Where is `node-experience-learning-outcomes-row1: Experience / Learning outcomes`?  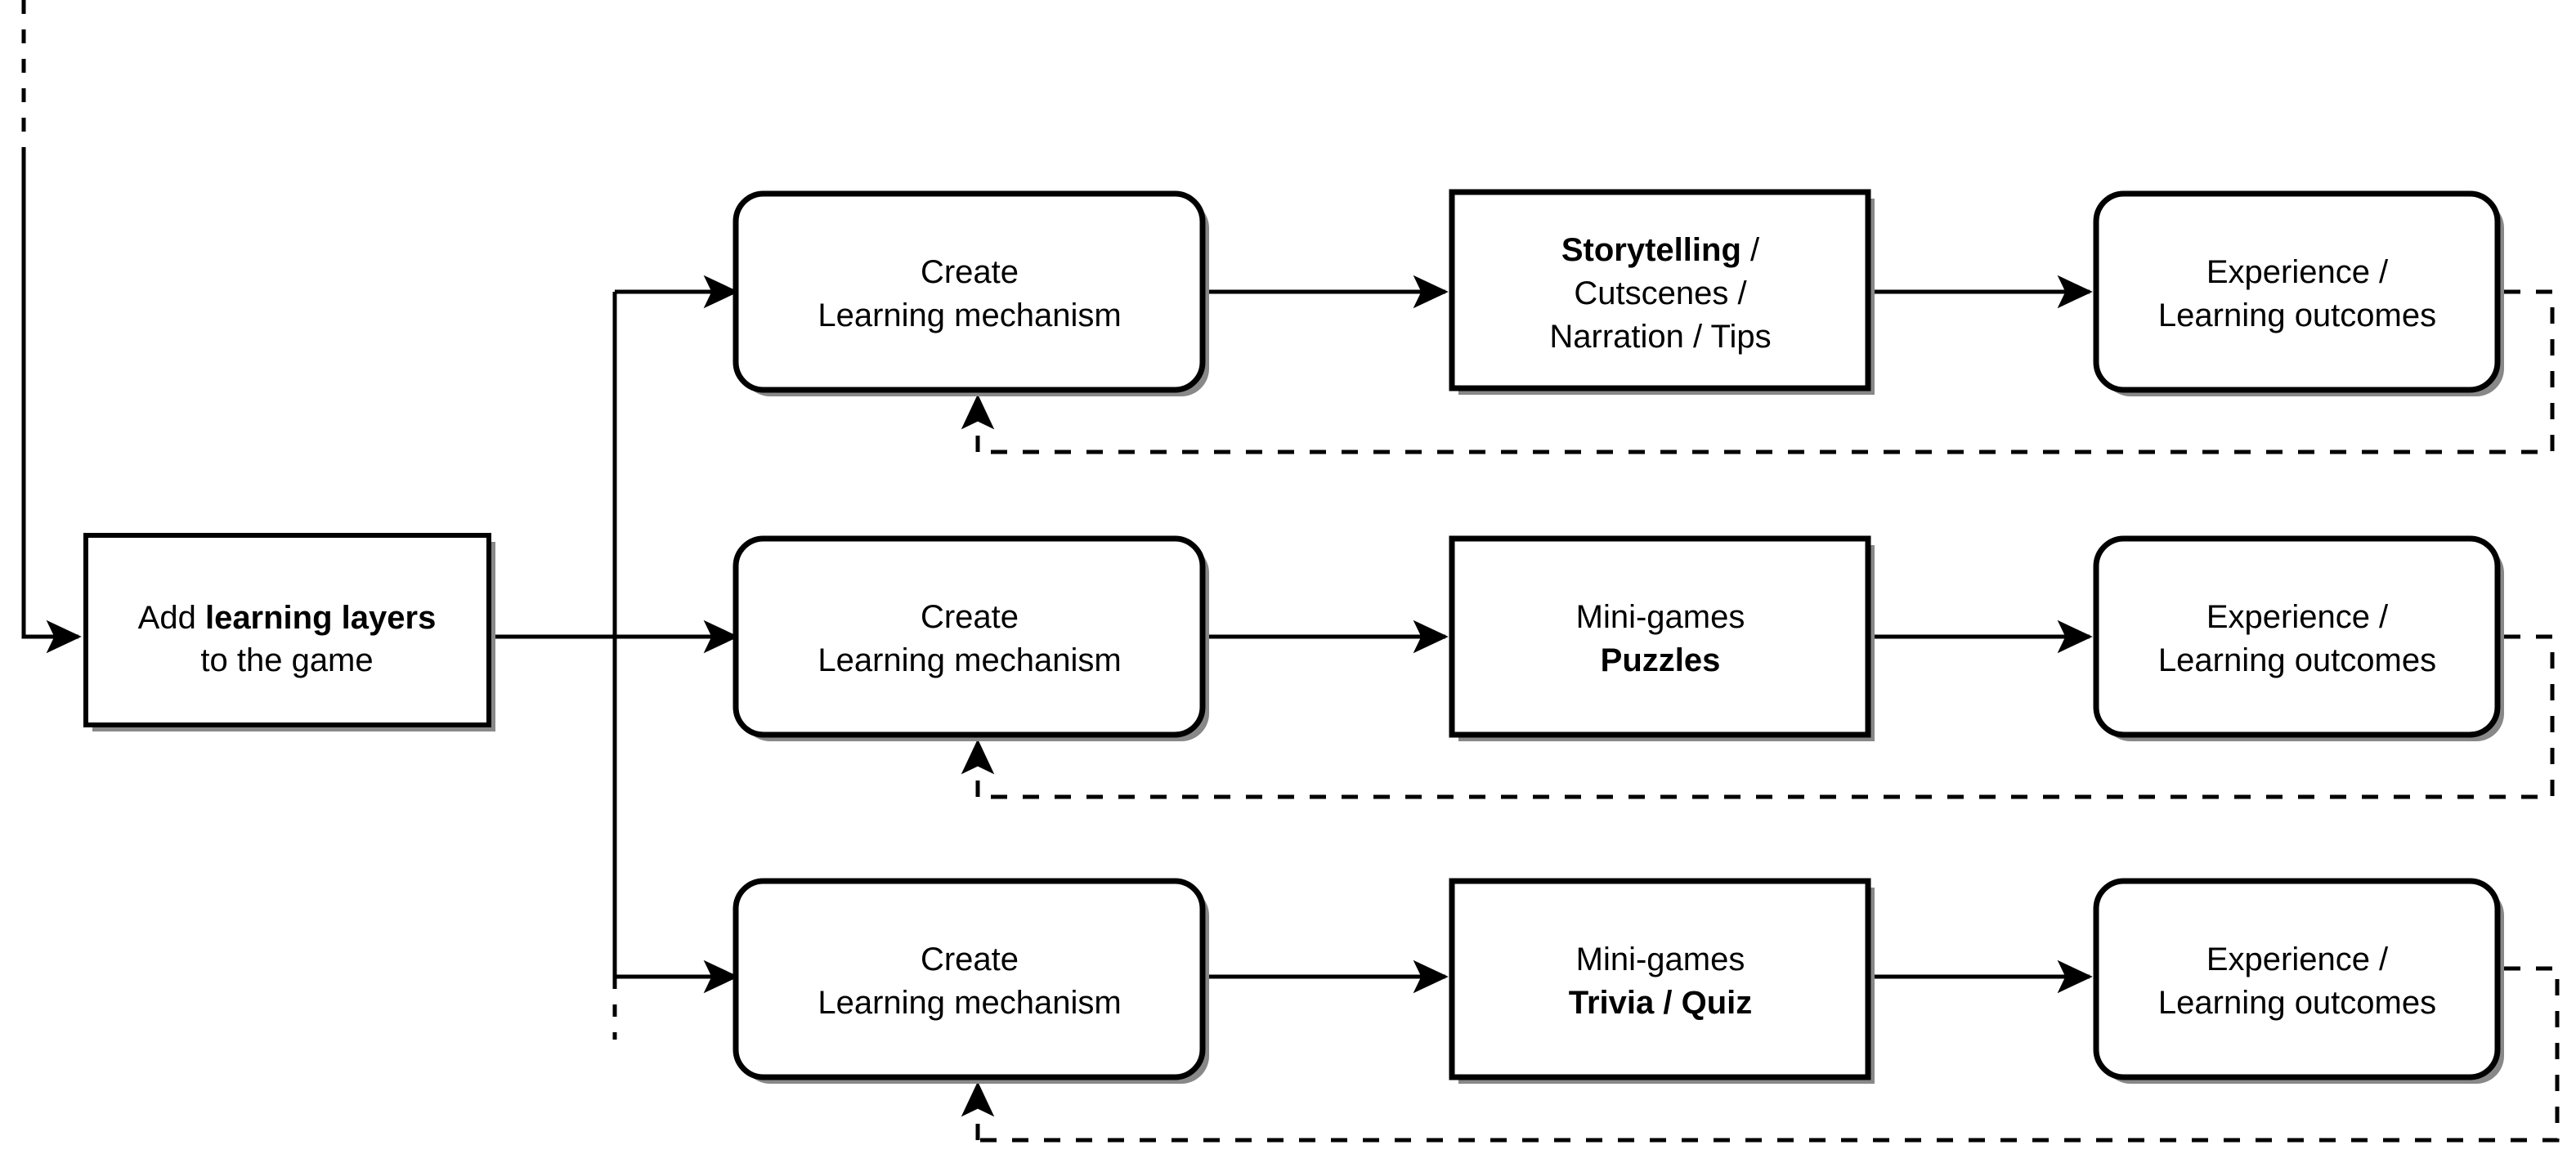
node-experience-learning-outcomes-row1: Experience / Learning outcomes is located at coordinates (2298, 293).